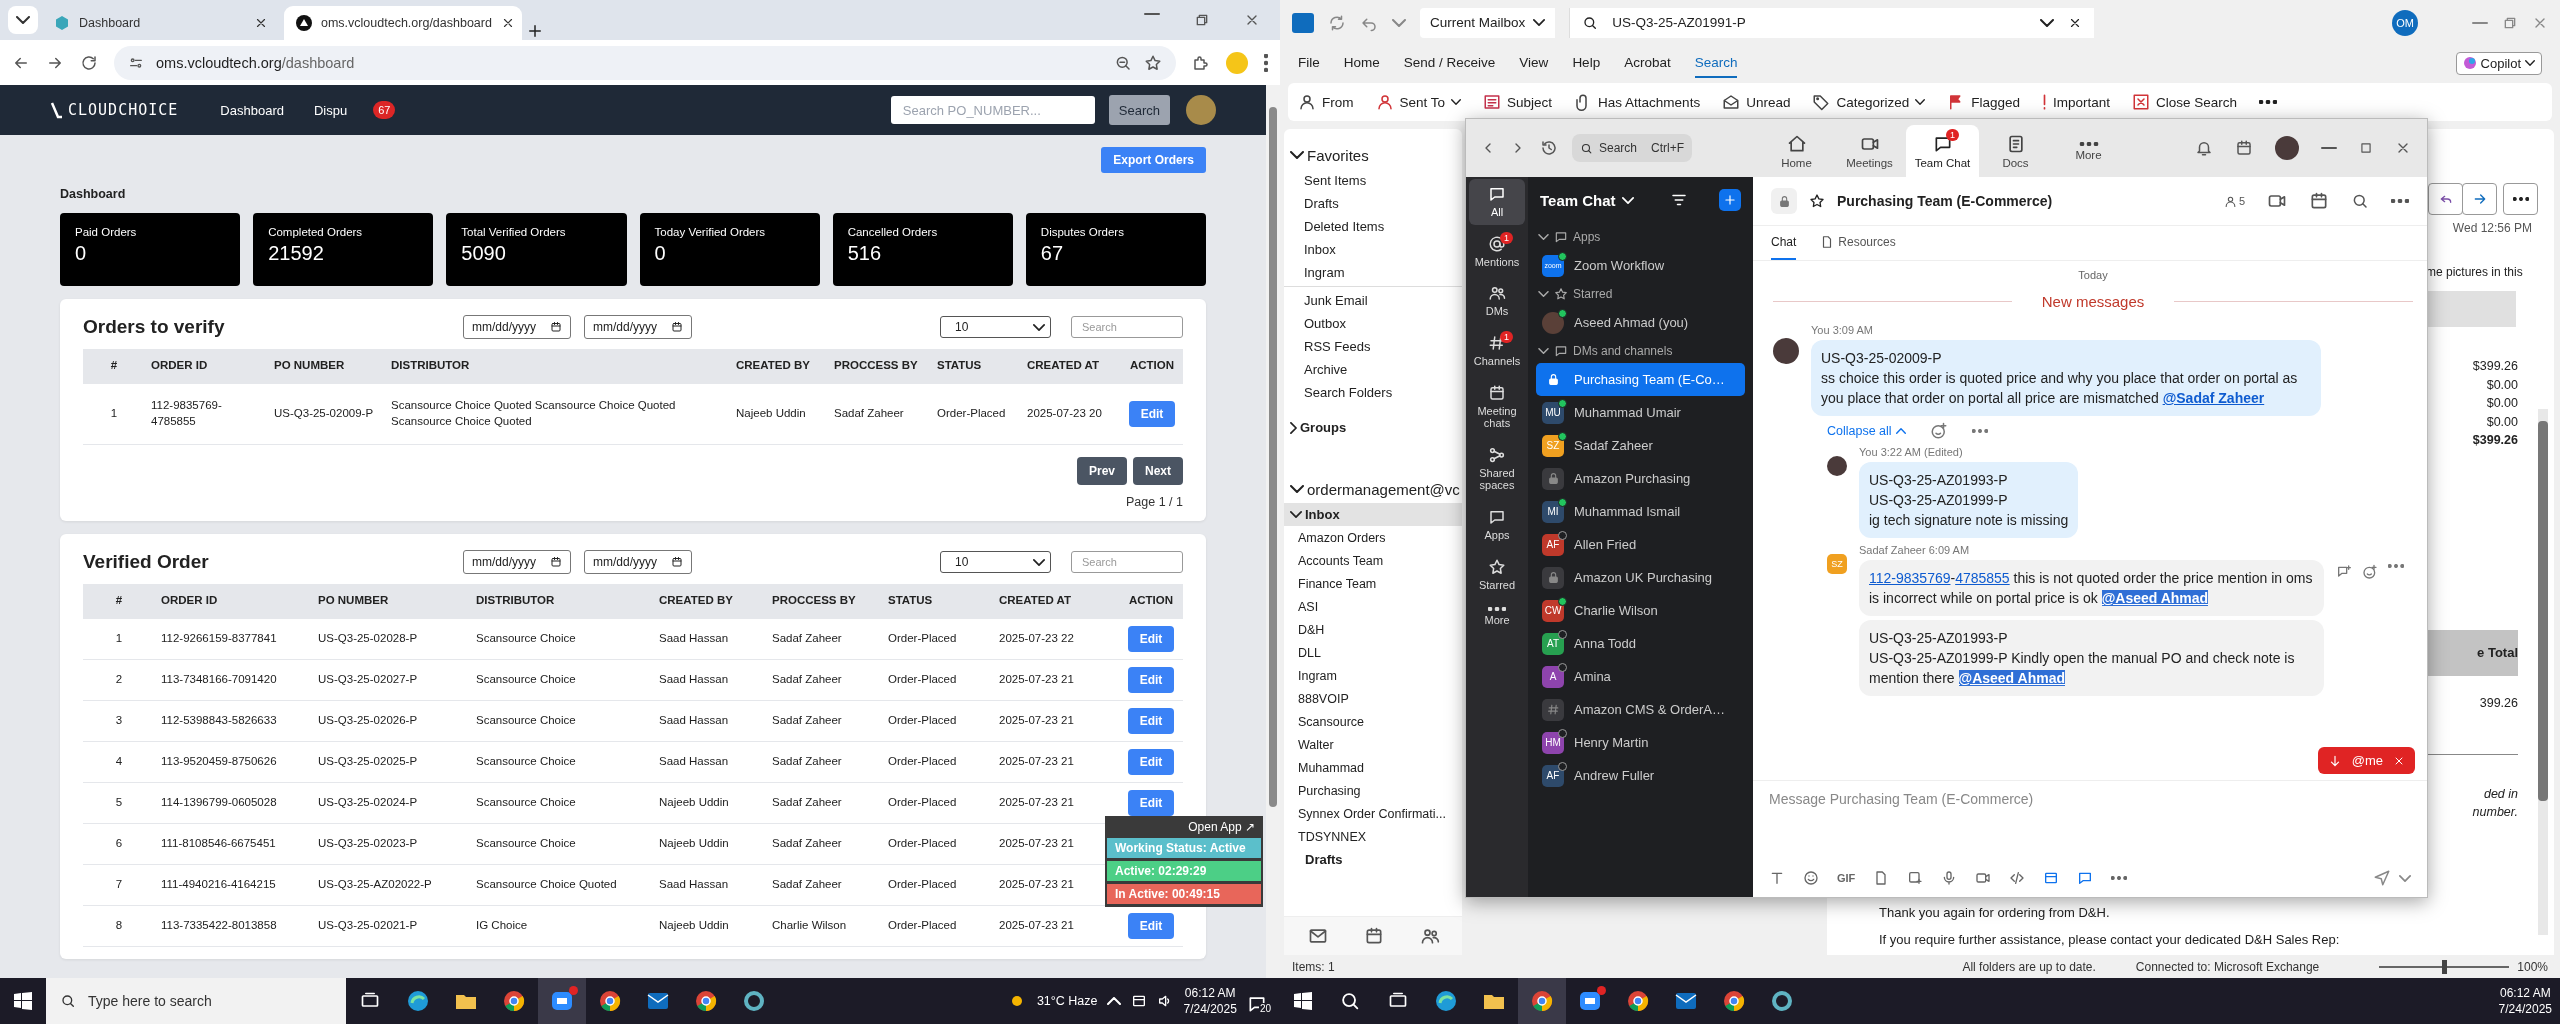 The image size is (2560, 1024). What do you see at coordinates (1430, 936) in the screenshot?
I see `people-icon` at bounding box center [1430, 936].